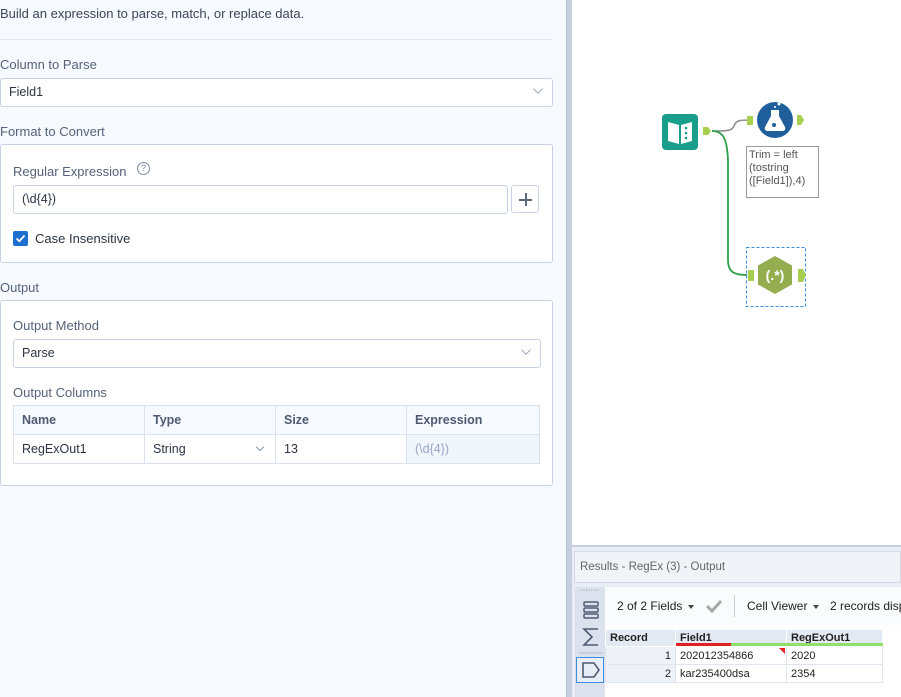 The image size is (901, 697). What do you see at coordinates (834, 655) in the screenshot?
I see `regexout1-cell: 2020` at bounding box center [834, 655].